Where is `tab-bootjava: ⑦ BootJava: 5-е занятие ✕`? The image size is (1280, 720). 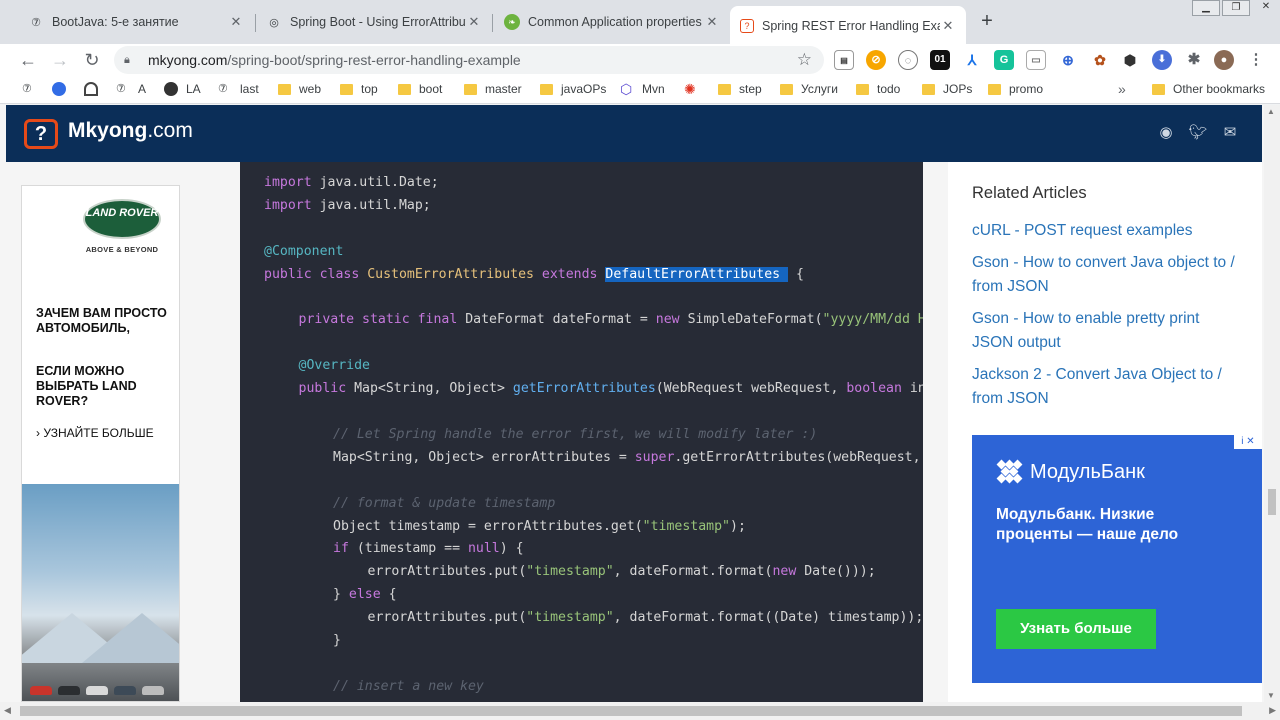
tab-bootjava: ⑦ BootJava: 5-е занятие ✕ is located at coordinates (136, 22).